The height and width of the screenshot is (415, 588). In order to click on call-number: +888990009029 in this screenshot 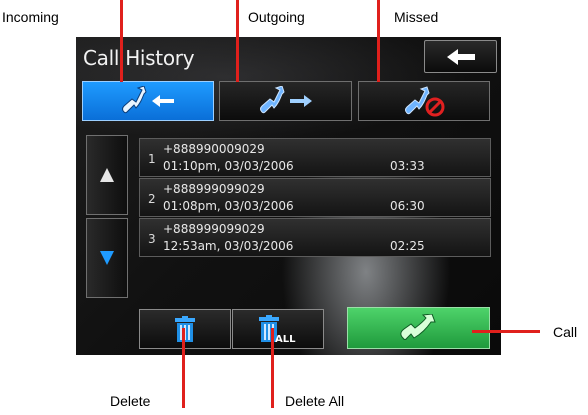, I will do `click(214, 149)`.